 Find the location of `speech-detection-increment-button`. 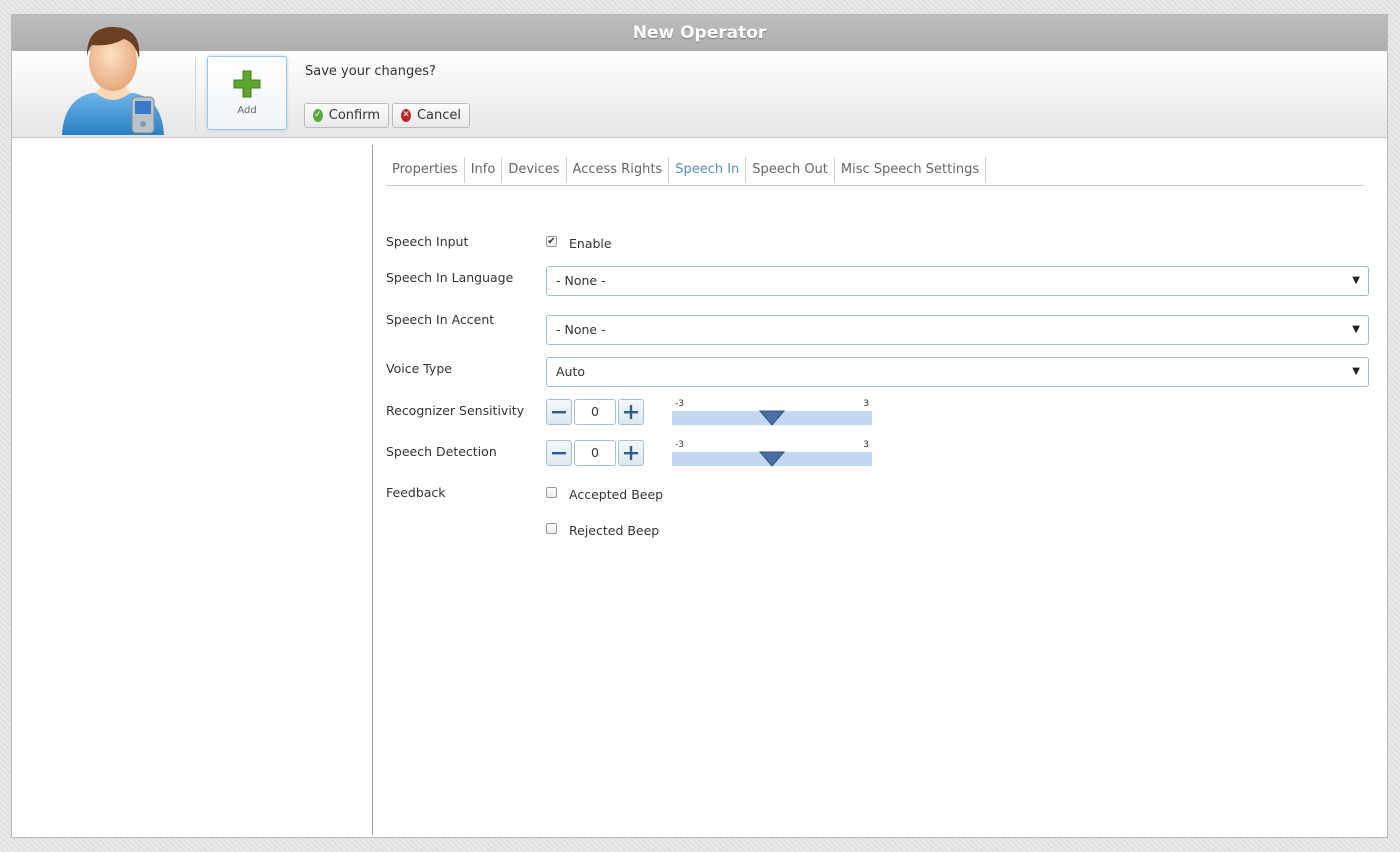

speech-detection-increment-button is located at coordinates (631, 453).